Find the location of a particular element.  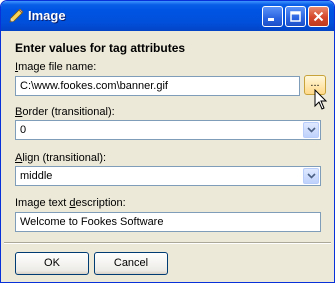

border-select: 0 is located at coordinates (168, 130).